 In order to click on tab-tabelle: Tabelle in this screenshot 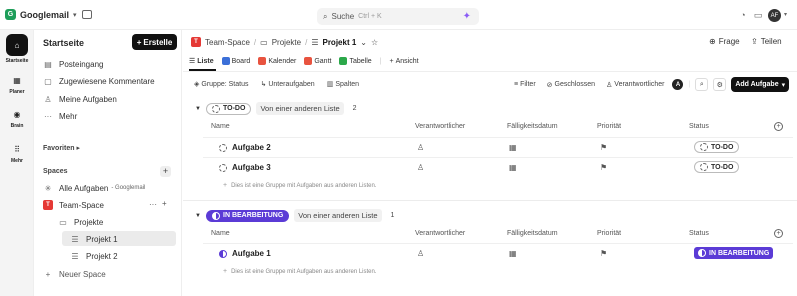, I will do `click(355, 61)`.